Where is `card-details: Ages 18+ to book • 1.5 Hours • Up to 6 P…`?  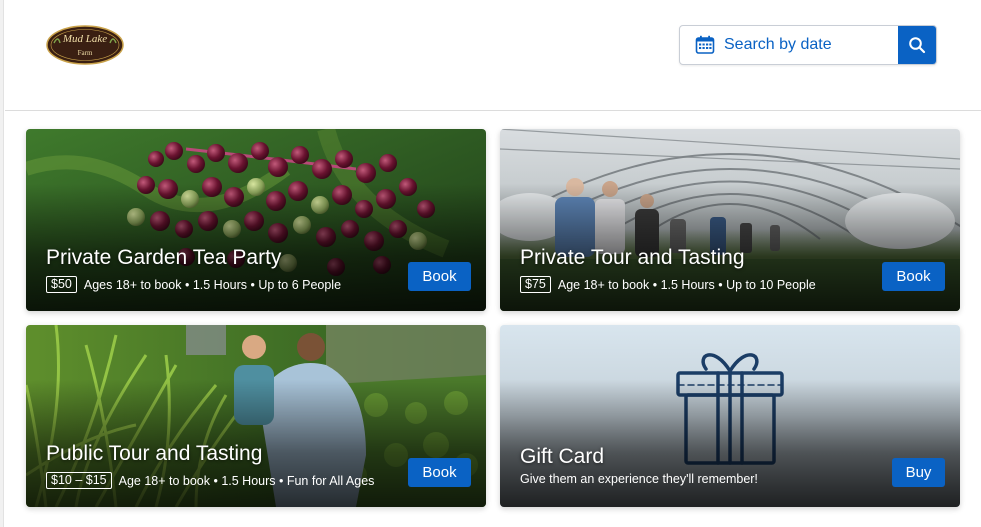 card-details: Ages 18+ to book • 1.5 Hours • Up to 6 P… is located at coordinates (212, 284).